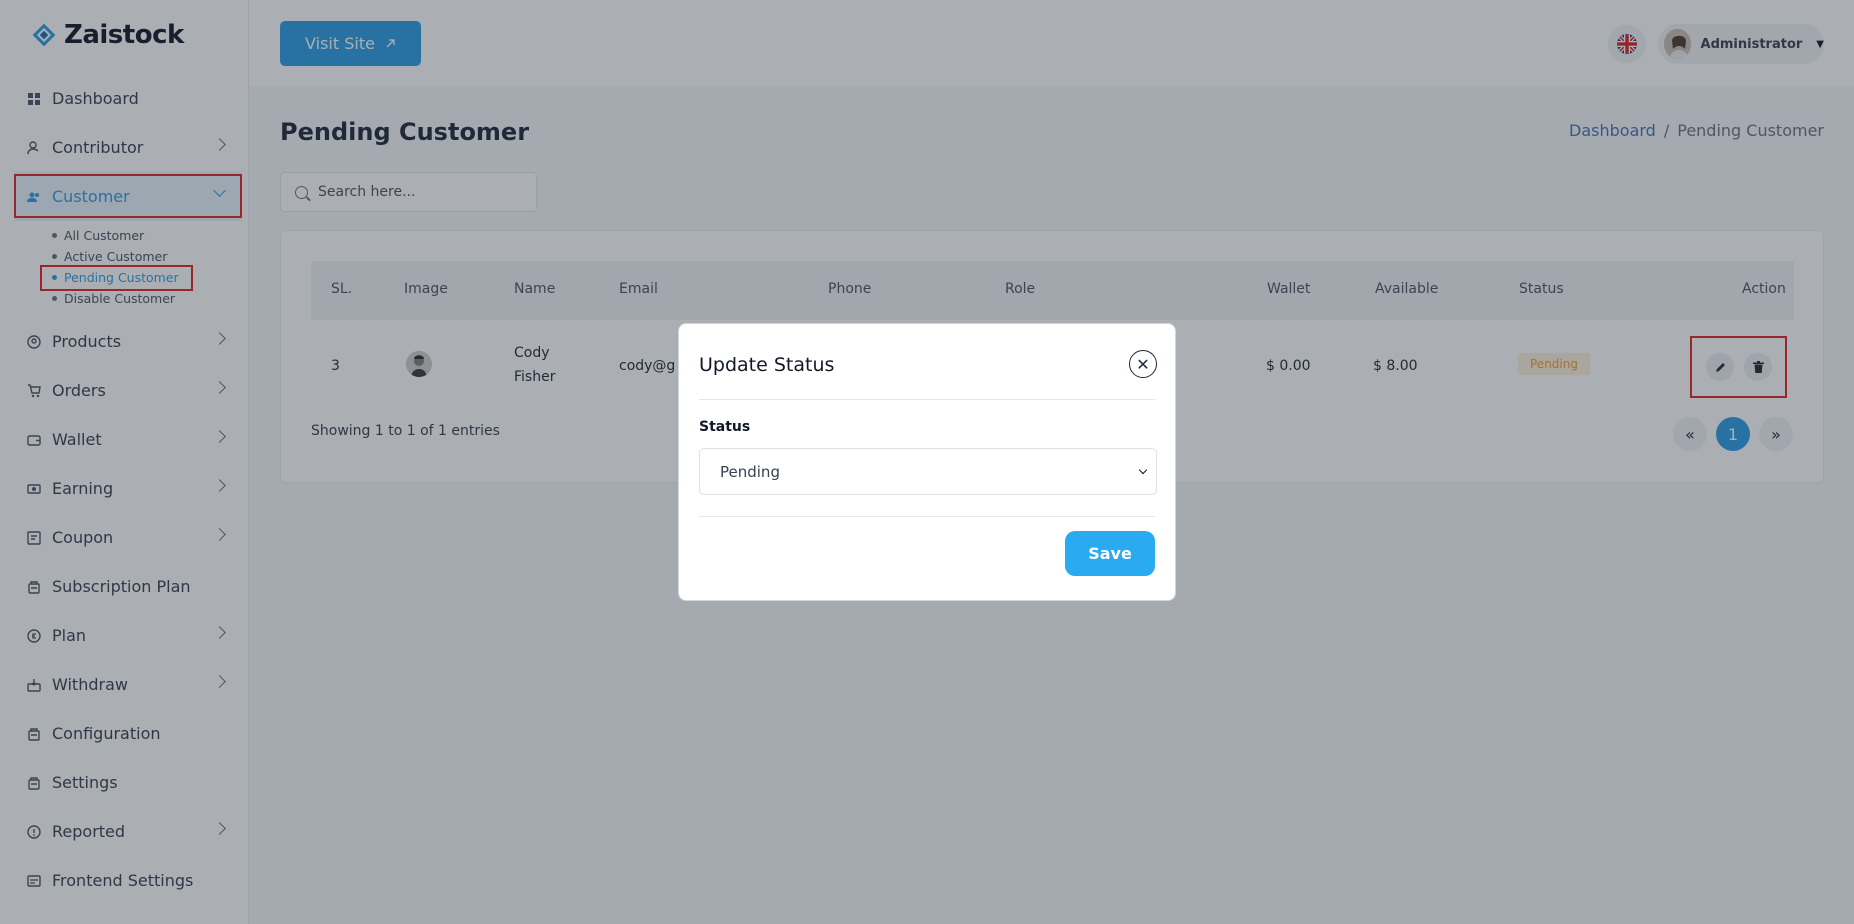  Describe the element at coordinates (767, 365) in the screenshot. I see `modal-title: Update Status` at that location.